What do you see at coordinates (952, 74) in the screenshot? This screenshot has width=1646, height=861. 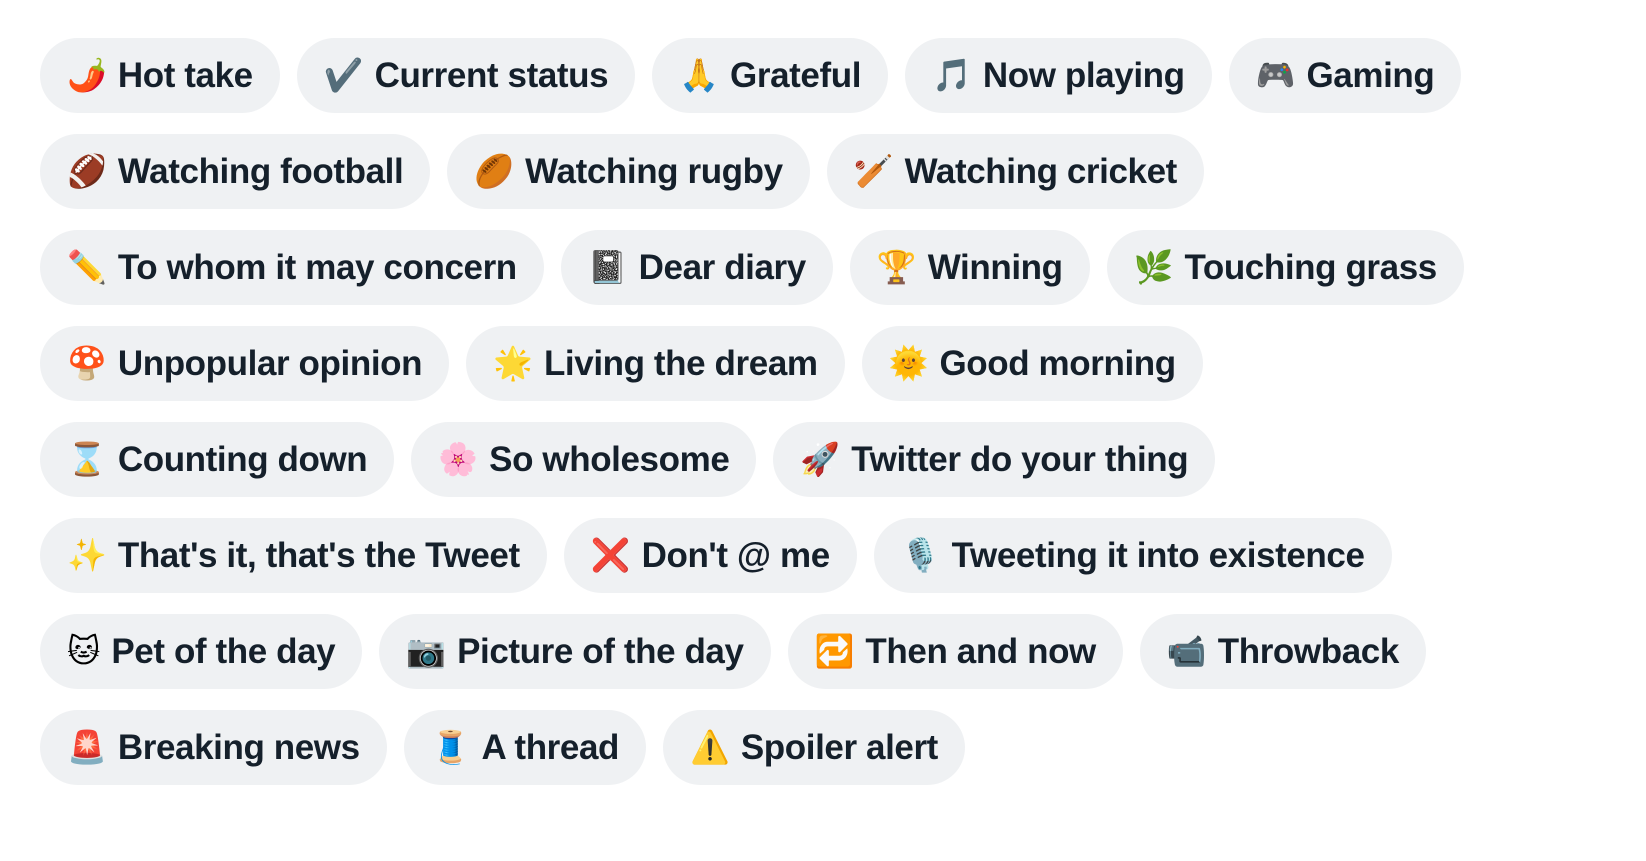 I see `musical-note-emoji: 🎵` at bounding box center [952, 74].